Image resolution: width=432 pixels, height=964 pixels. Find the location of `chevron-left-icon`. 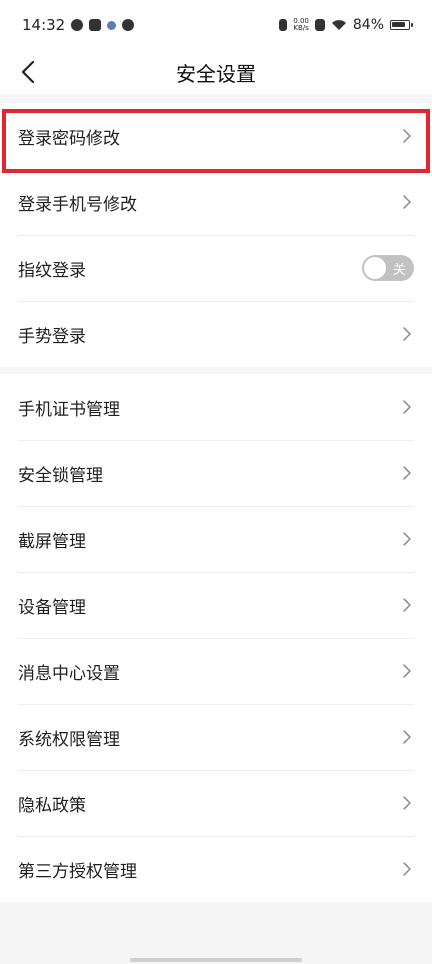

chevron-left-icon is located at coordinates (28, 72).